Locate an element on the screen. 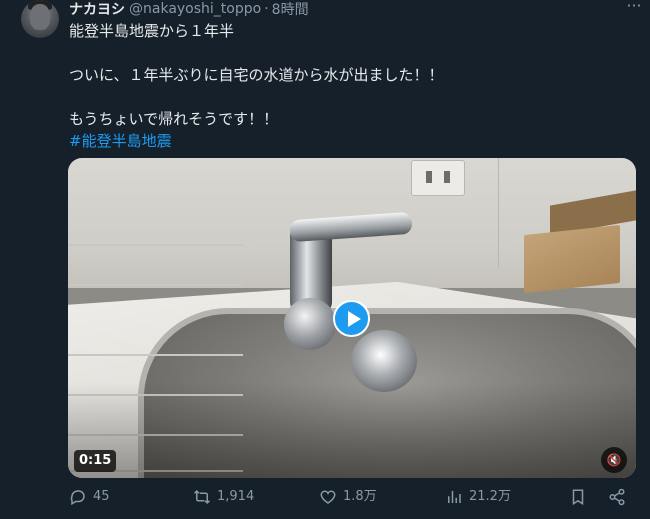 The height and width of the screenshot is (519, 650). user-handle: @nakayoshi_toppo is located at coordinates (195, 9).